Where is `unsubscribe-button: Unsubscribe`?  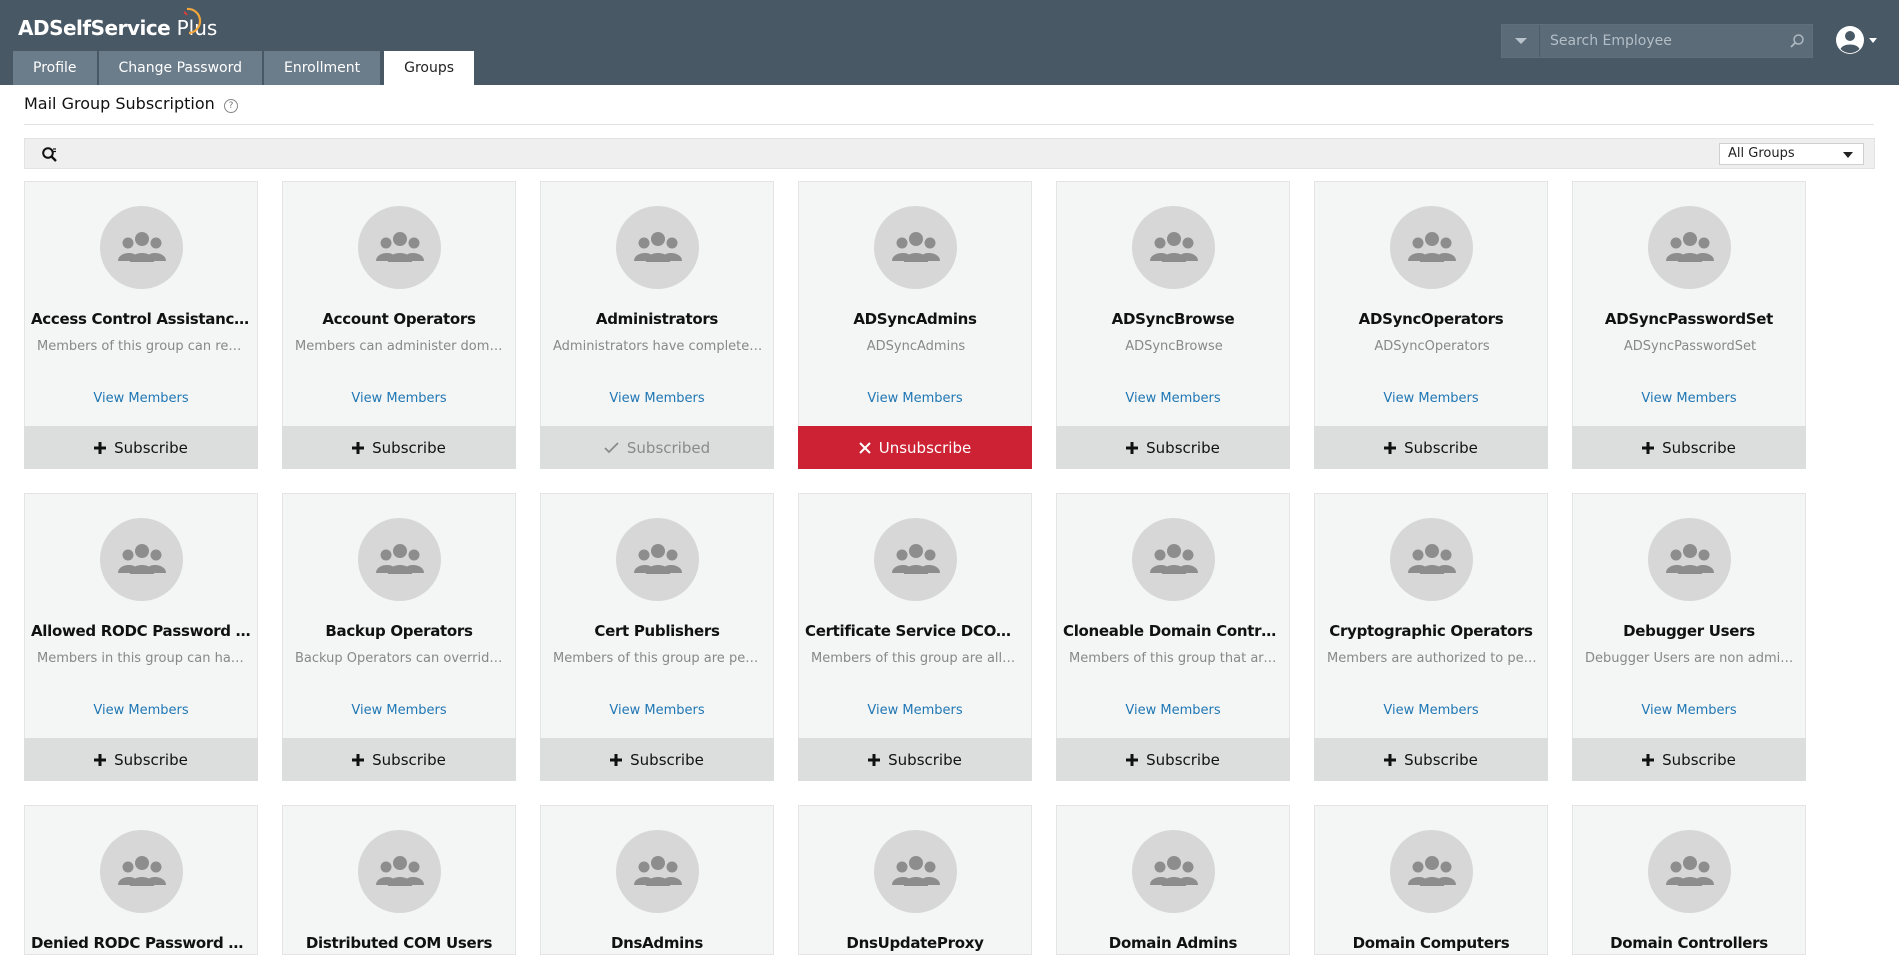 unsubscribe-button: Unsubscribe is located at coordinates (915, 447).